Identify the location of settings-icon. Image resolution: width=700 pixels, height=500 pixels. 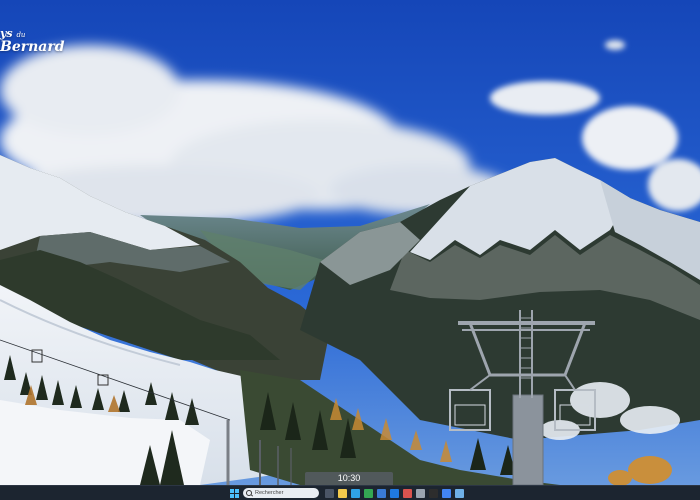
(420, 493).